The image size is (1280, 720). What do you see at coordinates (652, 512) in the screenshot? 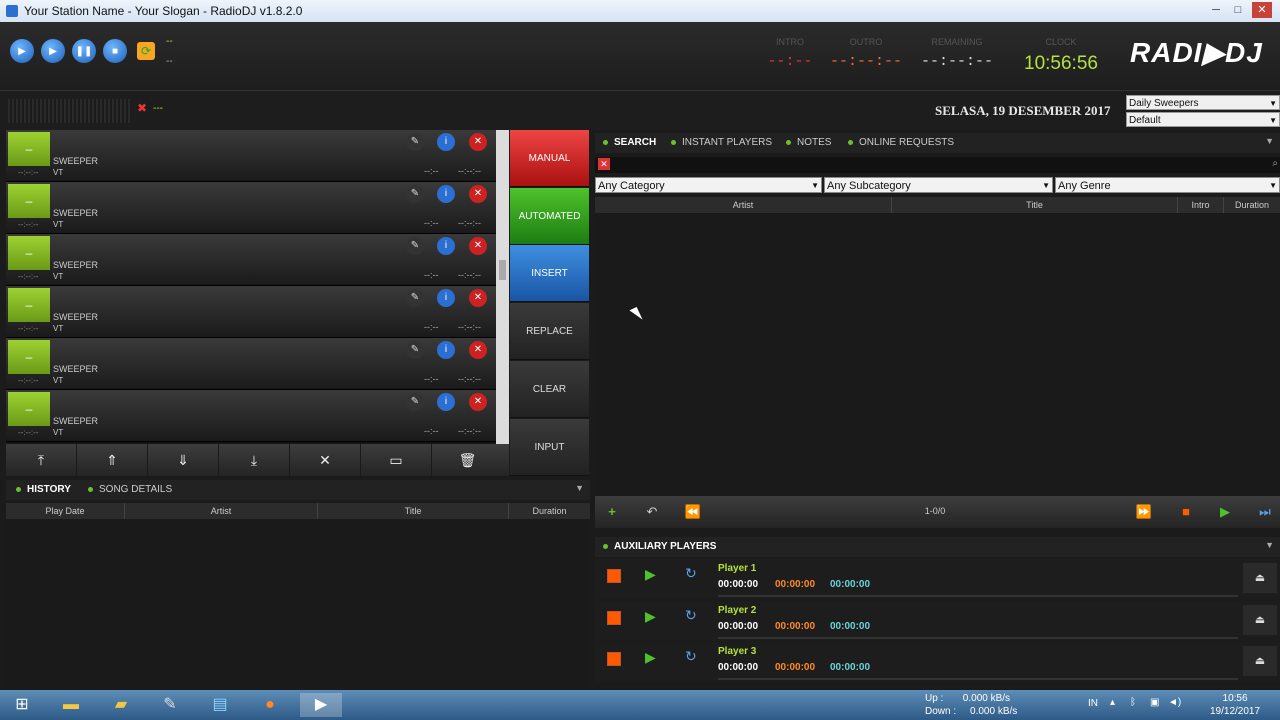
I see `undo-icon: ↶` at bounding box center [652, 512].